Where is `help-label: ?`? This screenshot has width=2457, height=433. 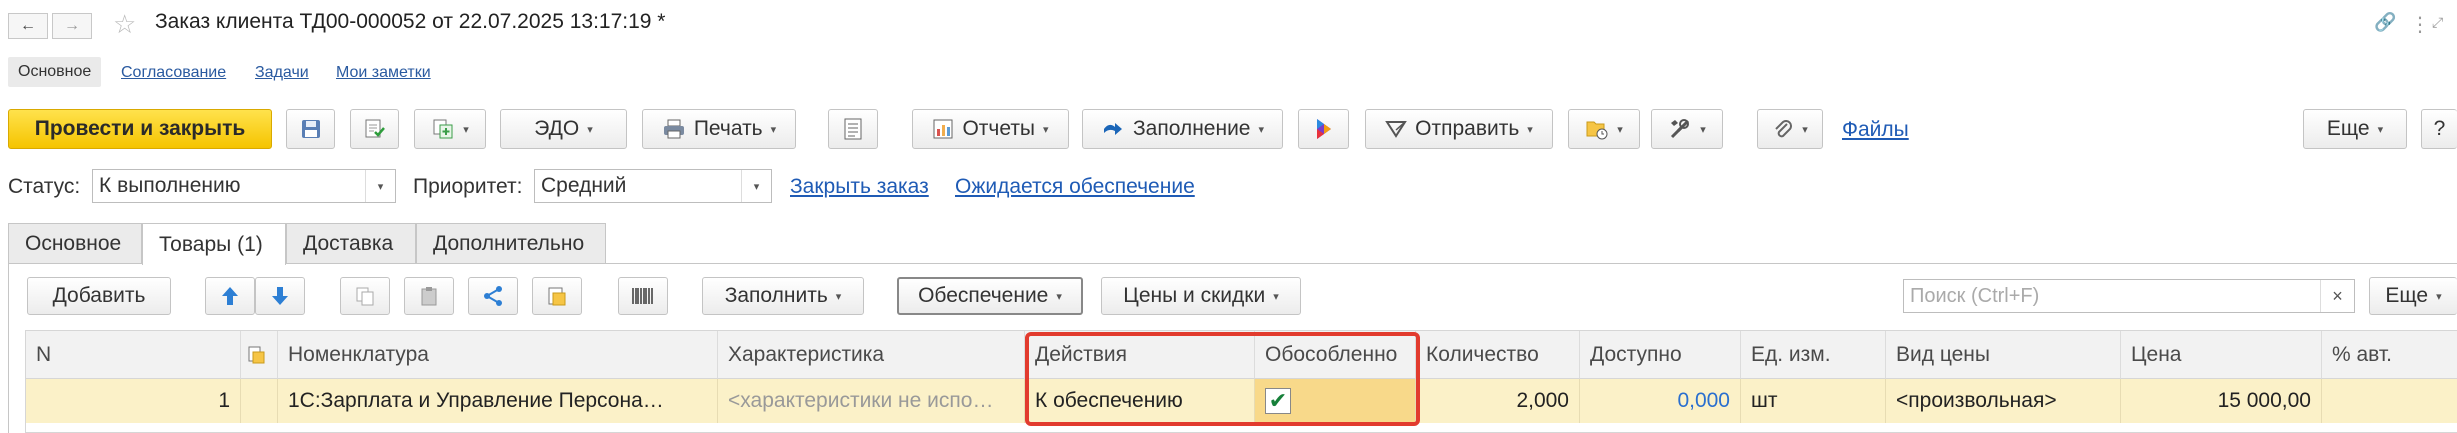 help-label: ? is located at coordinates (2439, 128).